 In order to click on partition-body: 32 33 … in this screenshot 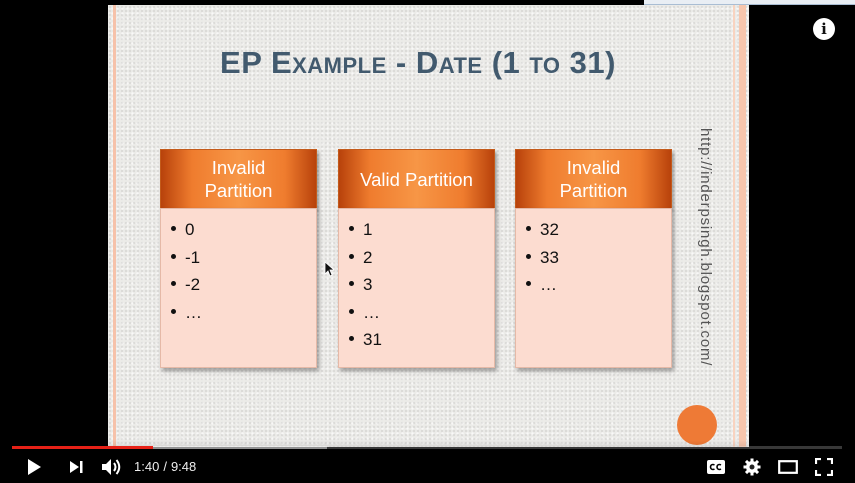, I will do `click(593, 288)`.